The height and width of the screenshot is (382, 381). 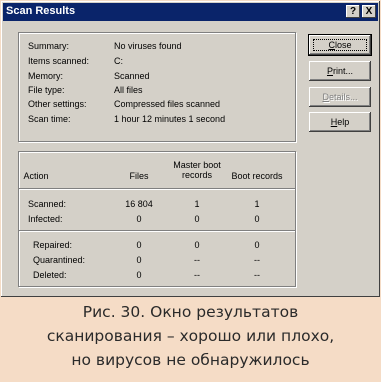 What do you see at coordinates (139, 176) in the screenshot?
I see `header-files: Files` at bounding box center [139, 176].